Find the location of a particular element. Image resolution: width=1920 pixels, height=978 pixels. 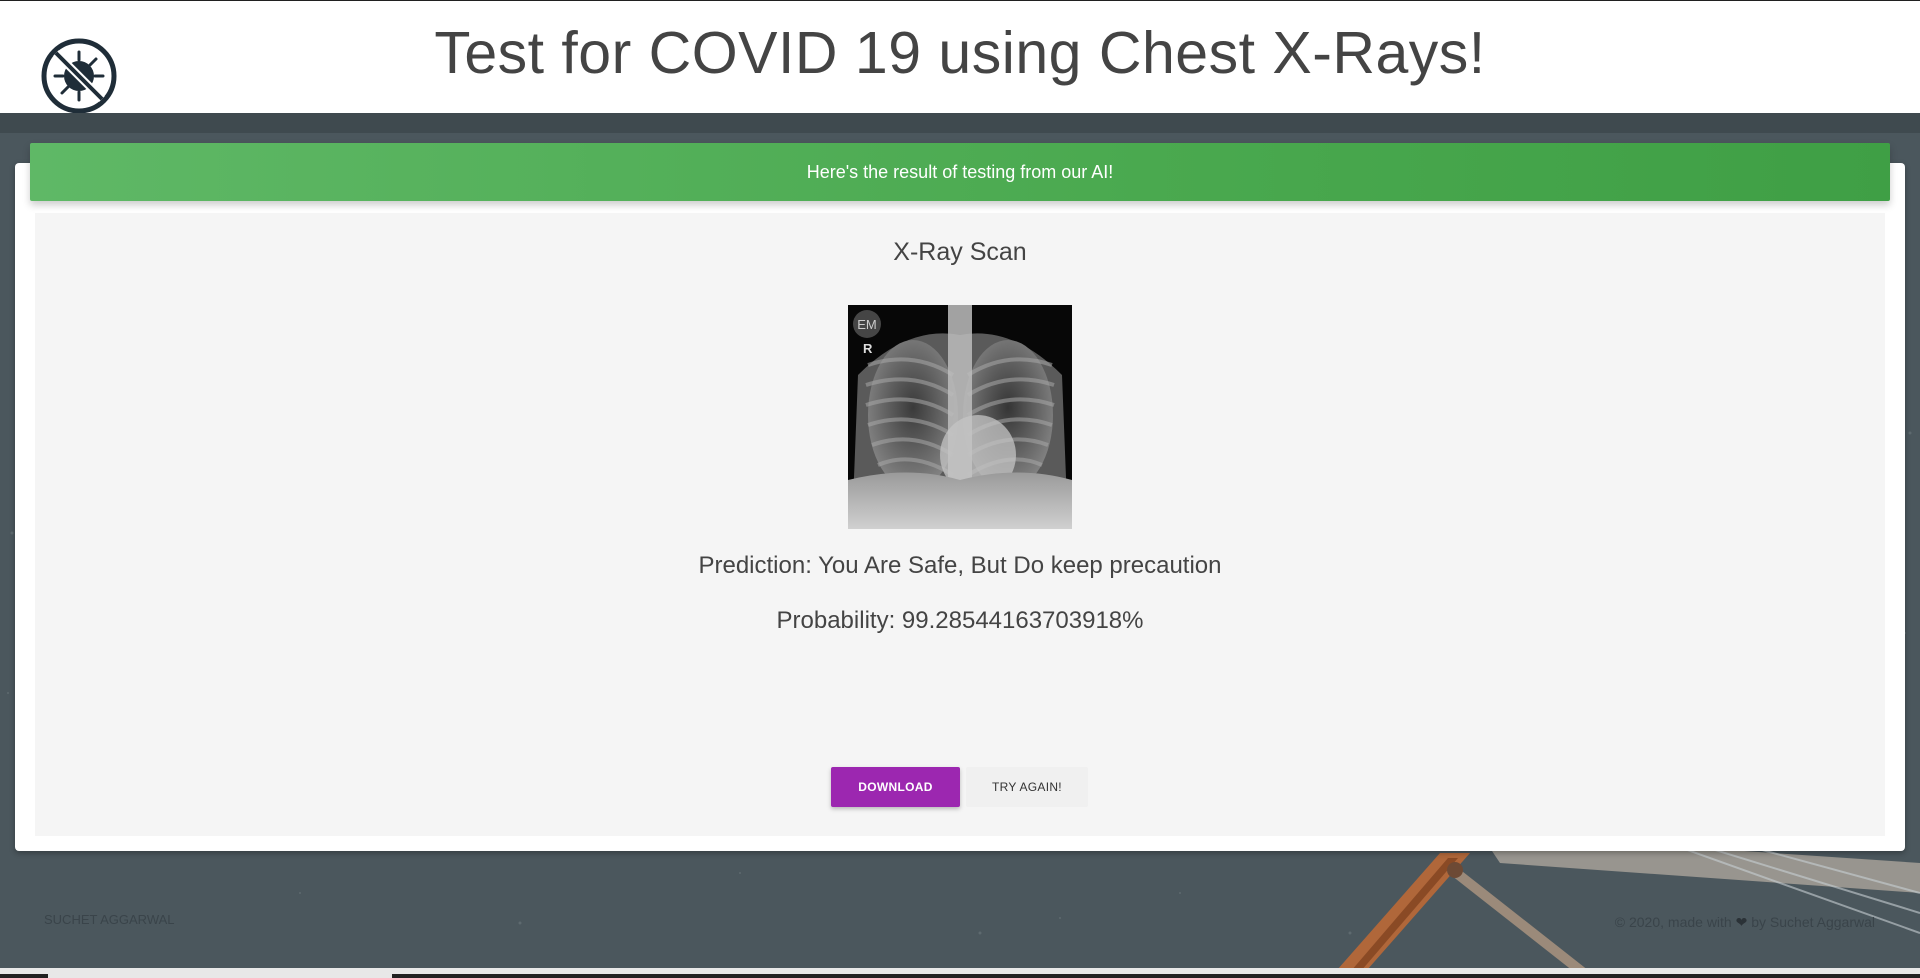

xray-illustration: EM R is located at coordinates (960, 417).